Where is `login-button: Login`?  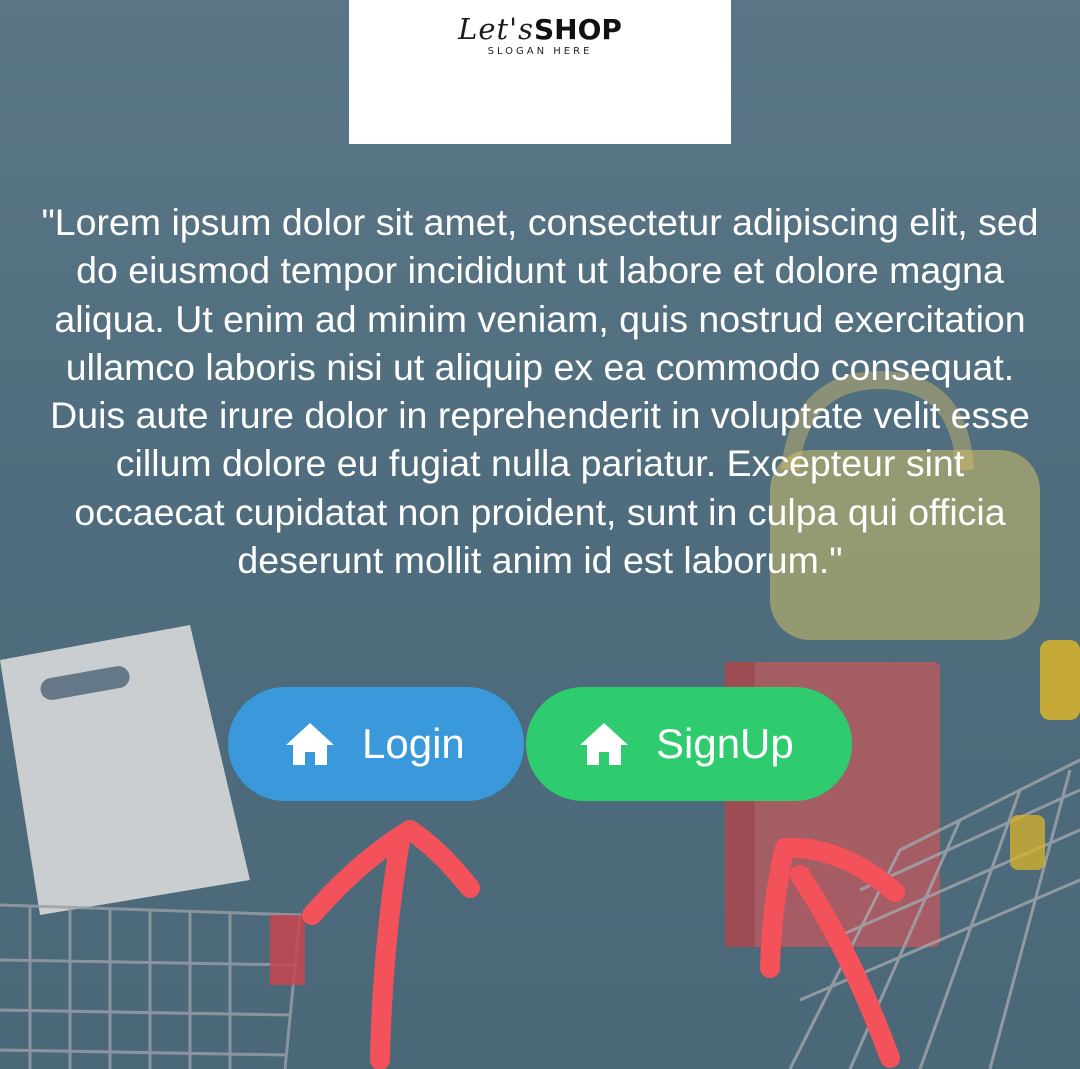
login-button: Login is located at coordinates (376, 744).